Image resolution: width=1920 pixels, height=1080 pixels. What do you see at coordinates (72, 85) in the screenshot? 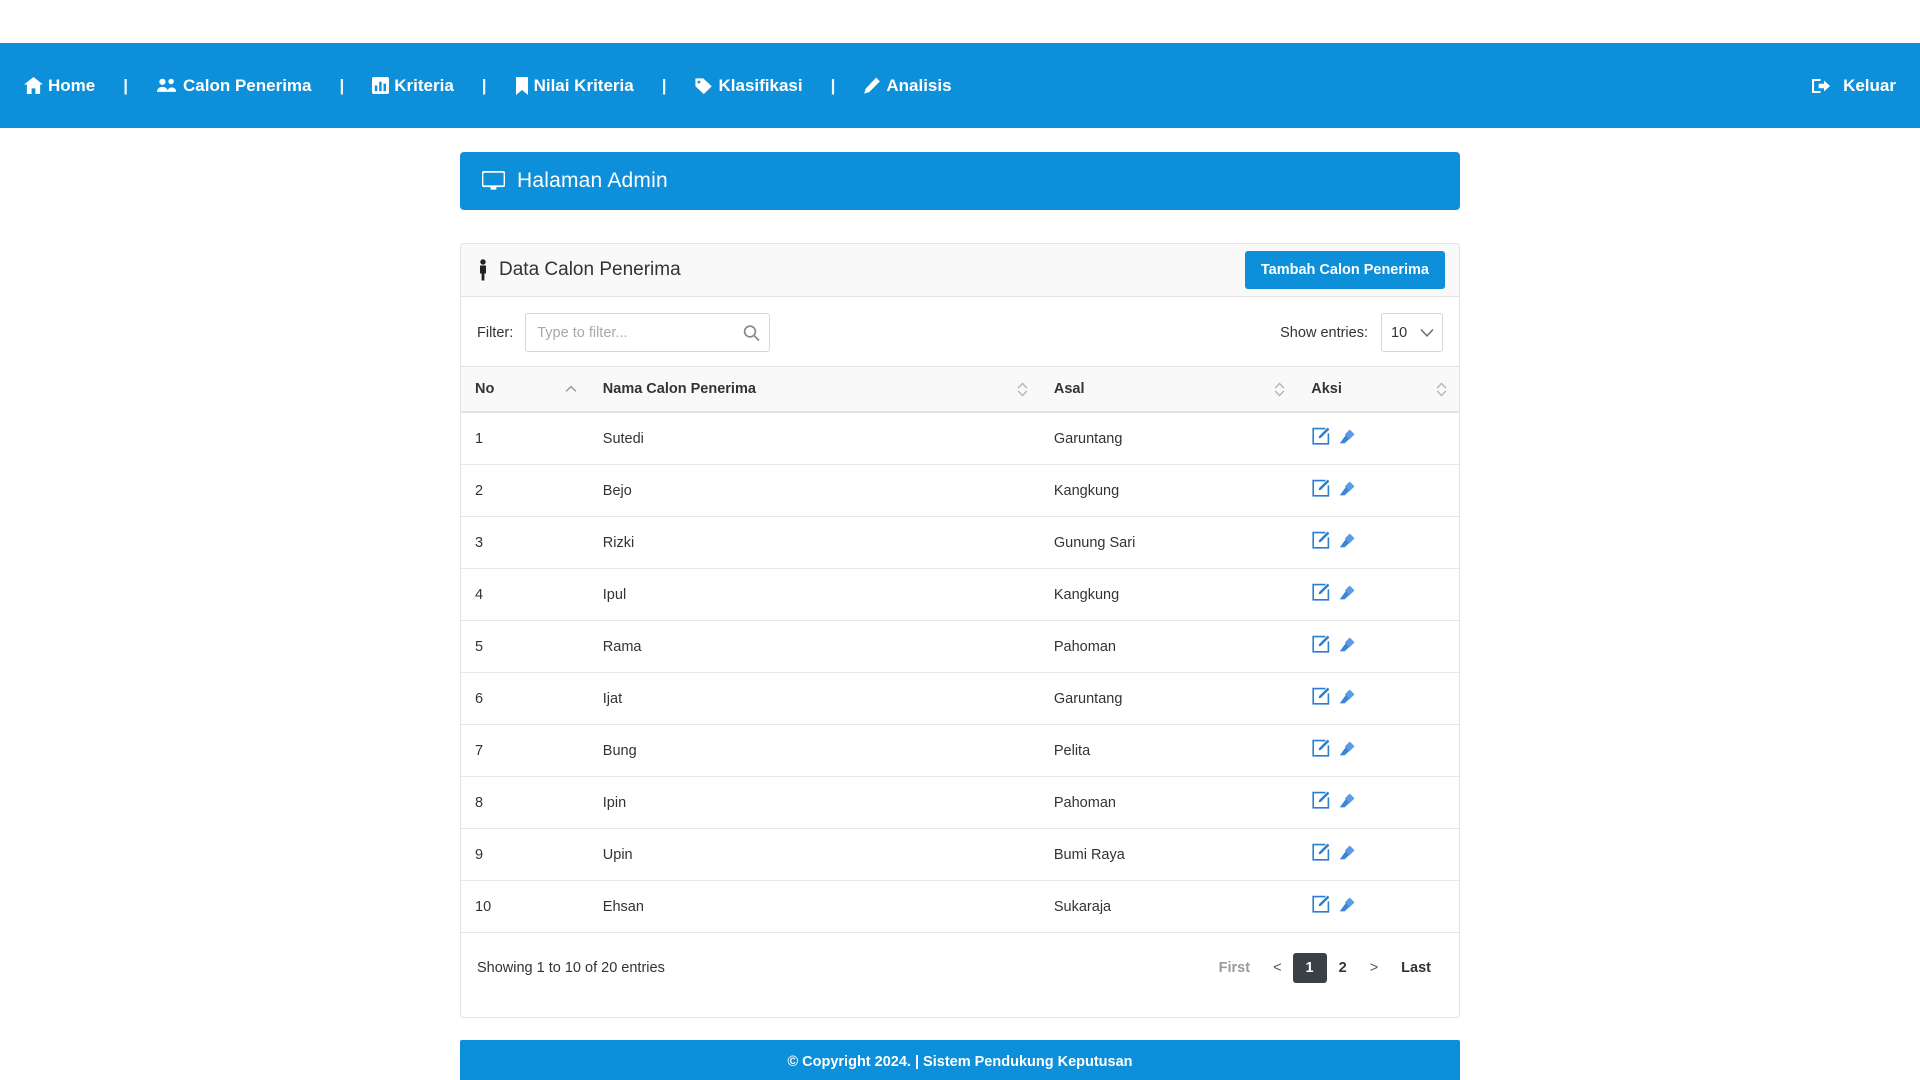
I see `nav-label-home: Home` at bounding box center [72, 85].